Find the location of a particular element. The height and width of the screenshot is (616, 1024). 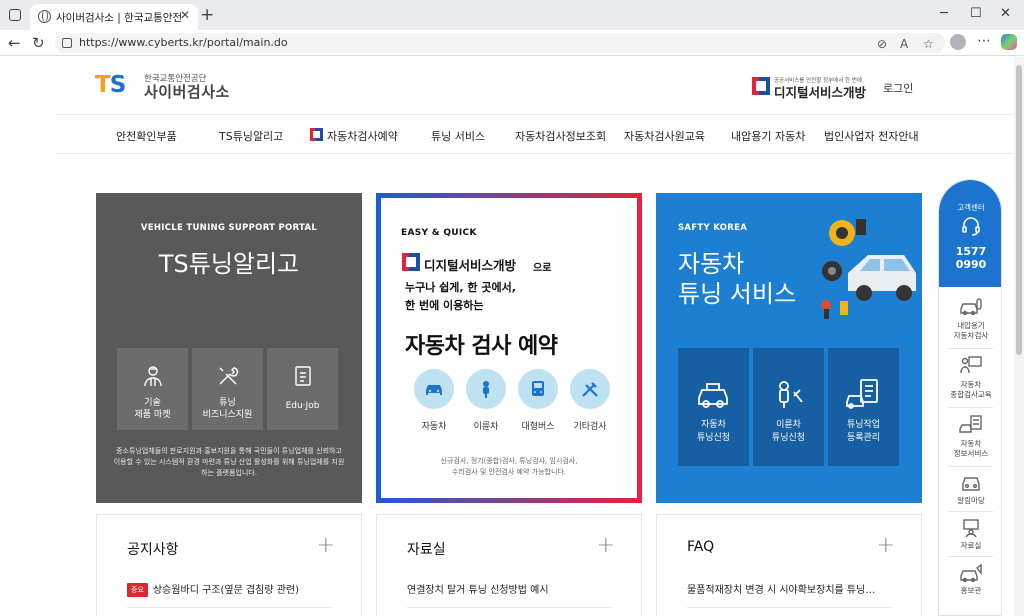

phone-number: 1577 0990 is located at coordinates (971, 258).